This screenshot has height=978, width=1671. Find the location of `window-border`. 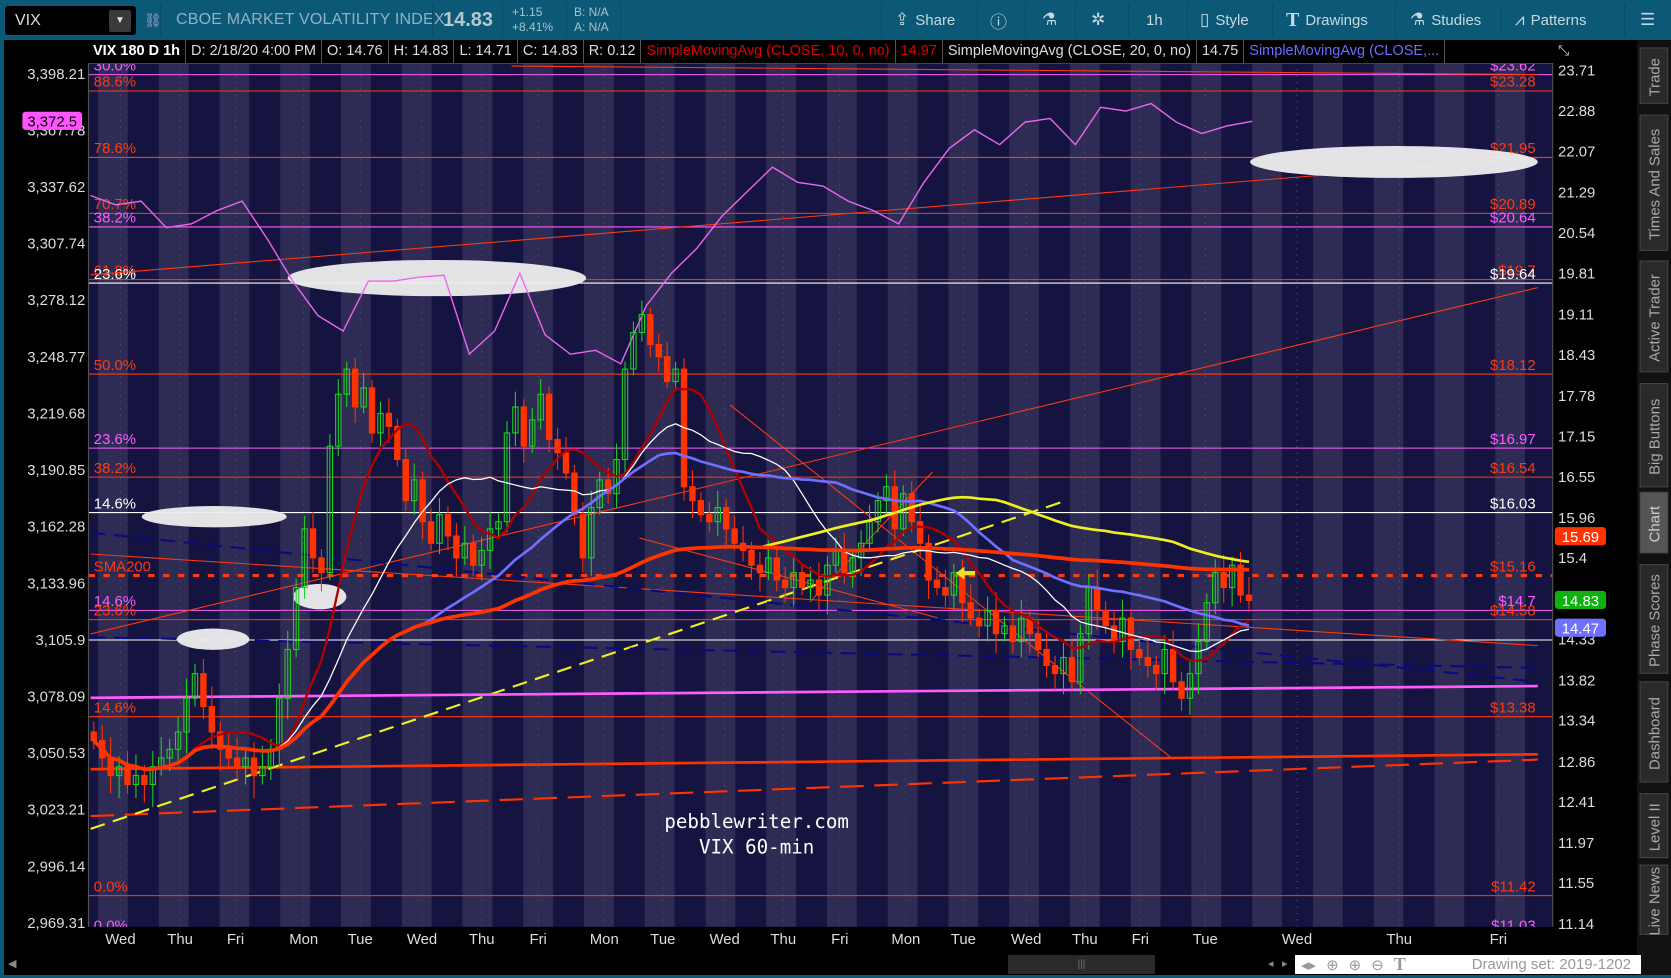

window-border is located at coordinates (2, 509).